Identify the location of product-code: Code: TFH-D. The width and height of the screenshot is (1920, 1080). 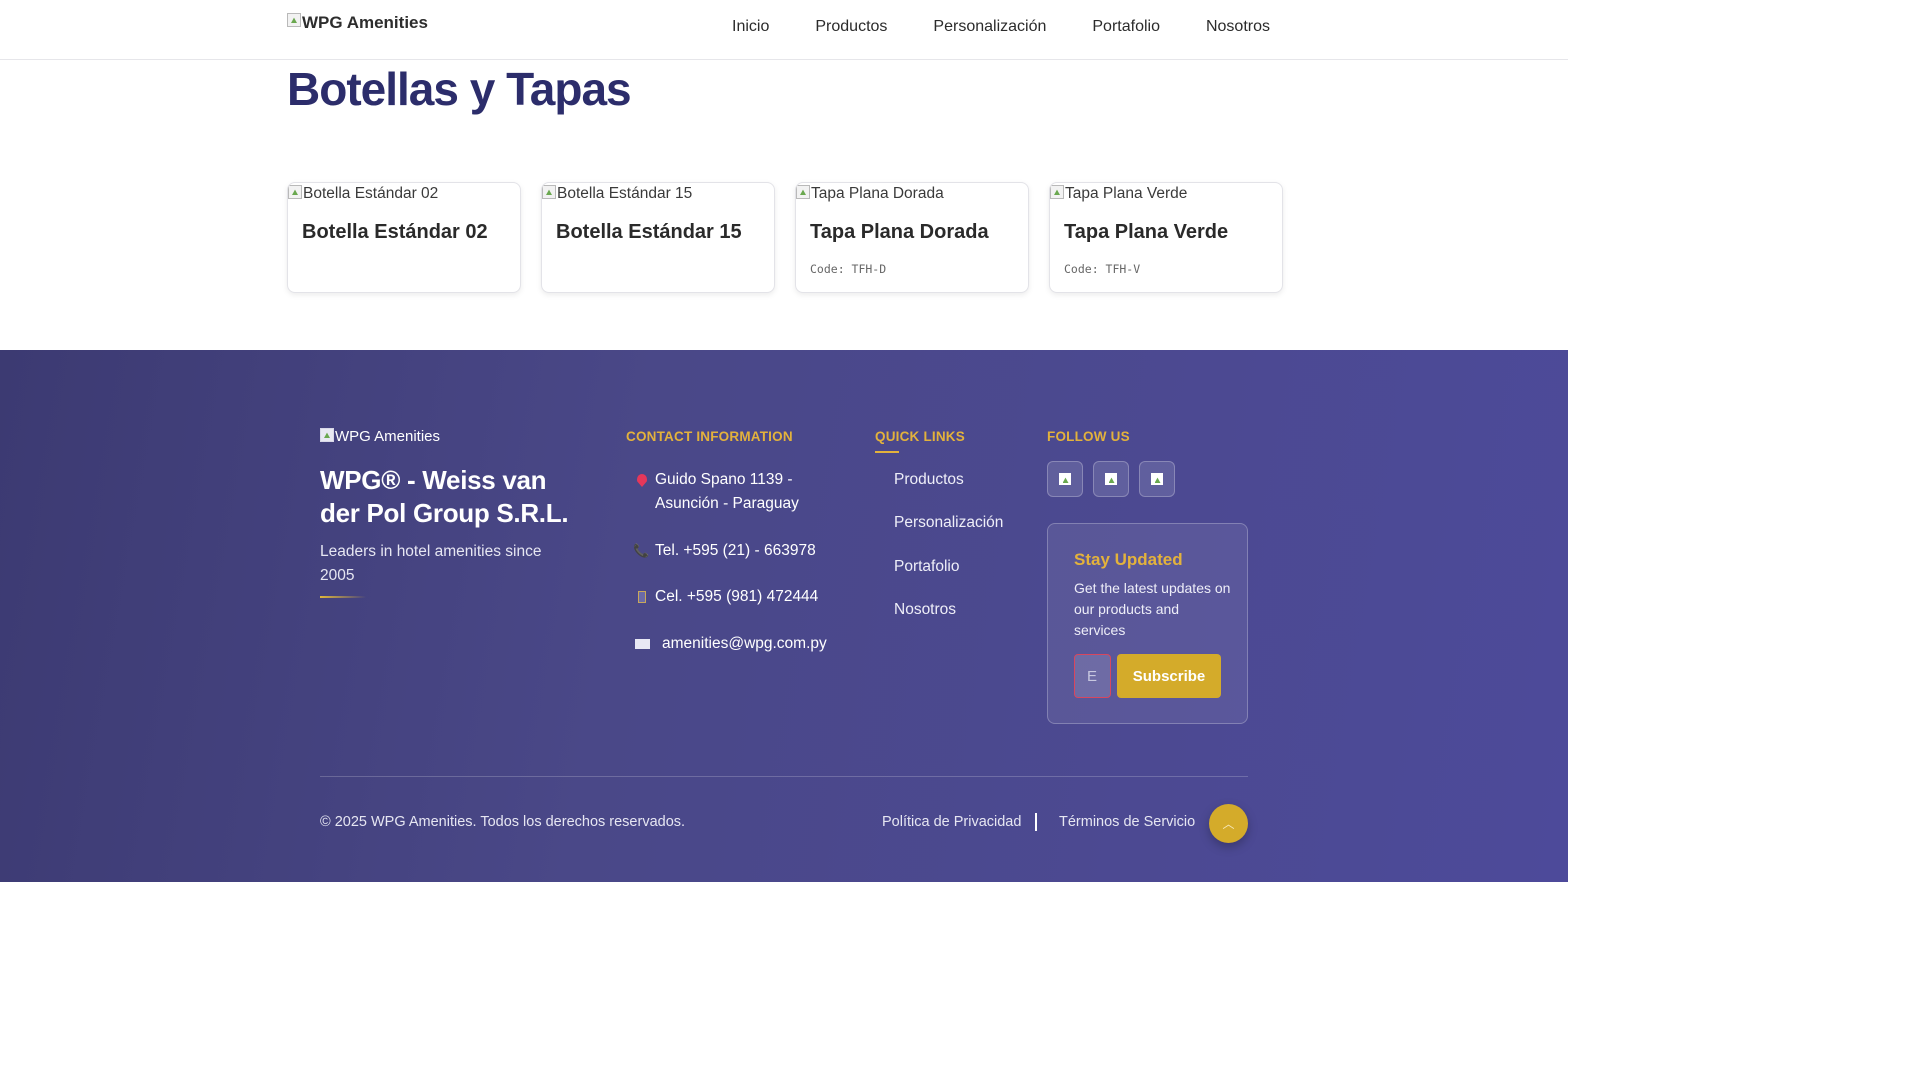
(848, 269).